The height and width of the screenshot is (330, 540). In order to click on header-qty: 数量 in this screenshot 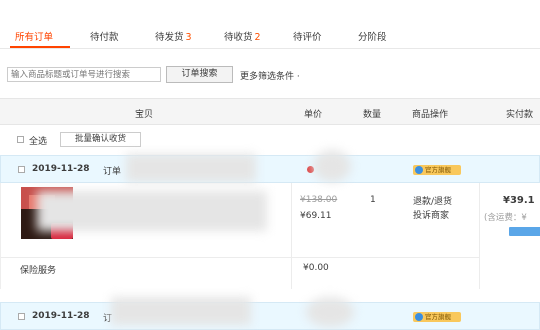, I will do `click(372, 115)`.